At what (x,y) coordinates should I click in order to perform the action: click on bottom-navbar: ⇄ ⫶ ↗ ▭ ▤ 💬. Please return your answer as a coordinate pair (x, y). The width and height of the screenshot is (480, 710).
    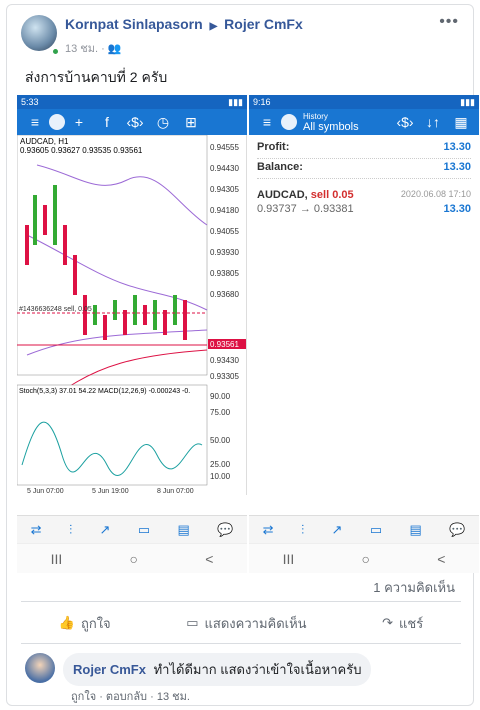
    Looking at the image, I should click on (132, 529).